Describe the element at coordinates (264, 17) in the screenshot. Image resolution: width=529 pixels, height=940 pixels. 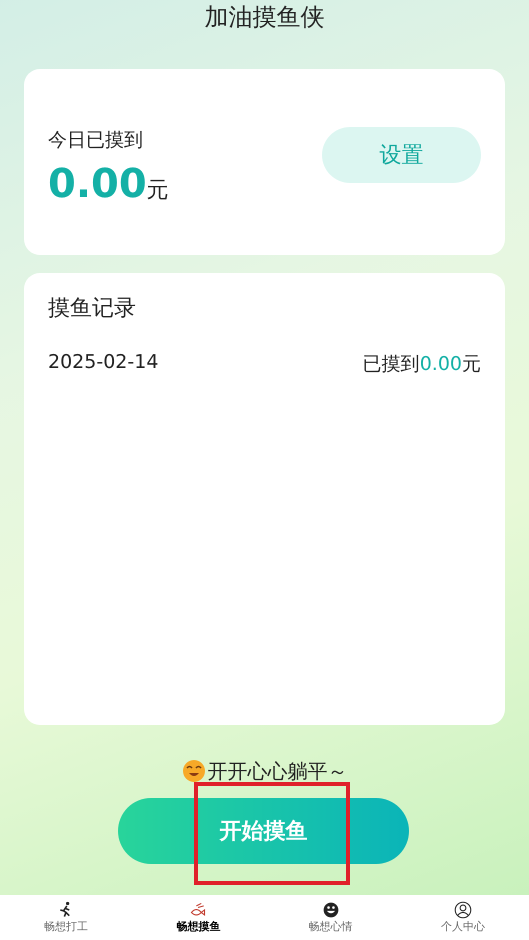
I see `page-title: 加油摸鱼侠` at that location.